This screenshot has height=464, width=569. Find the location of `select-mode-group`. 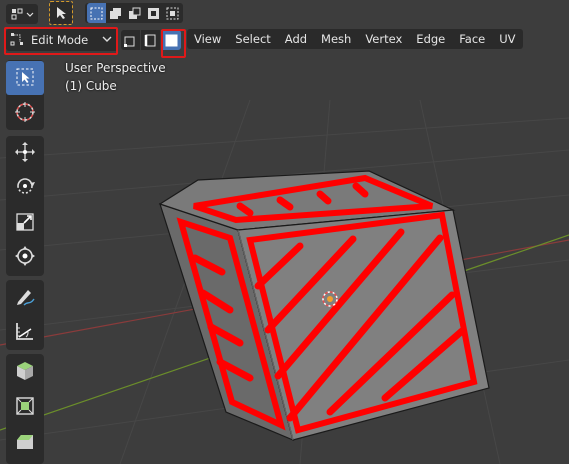

select-mode-group is located at coordinates (134, 13).